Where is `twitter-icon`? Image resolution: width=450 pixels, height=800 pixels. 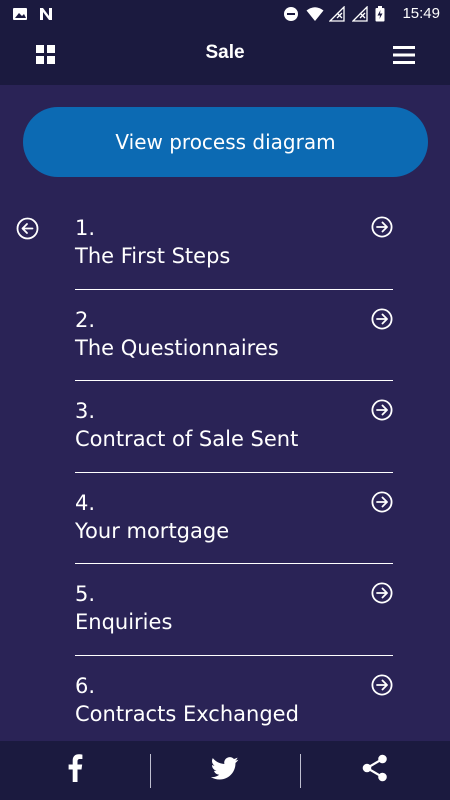 twitter-icon is located at coordinates (224, 770).